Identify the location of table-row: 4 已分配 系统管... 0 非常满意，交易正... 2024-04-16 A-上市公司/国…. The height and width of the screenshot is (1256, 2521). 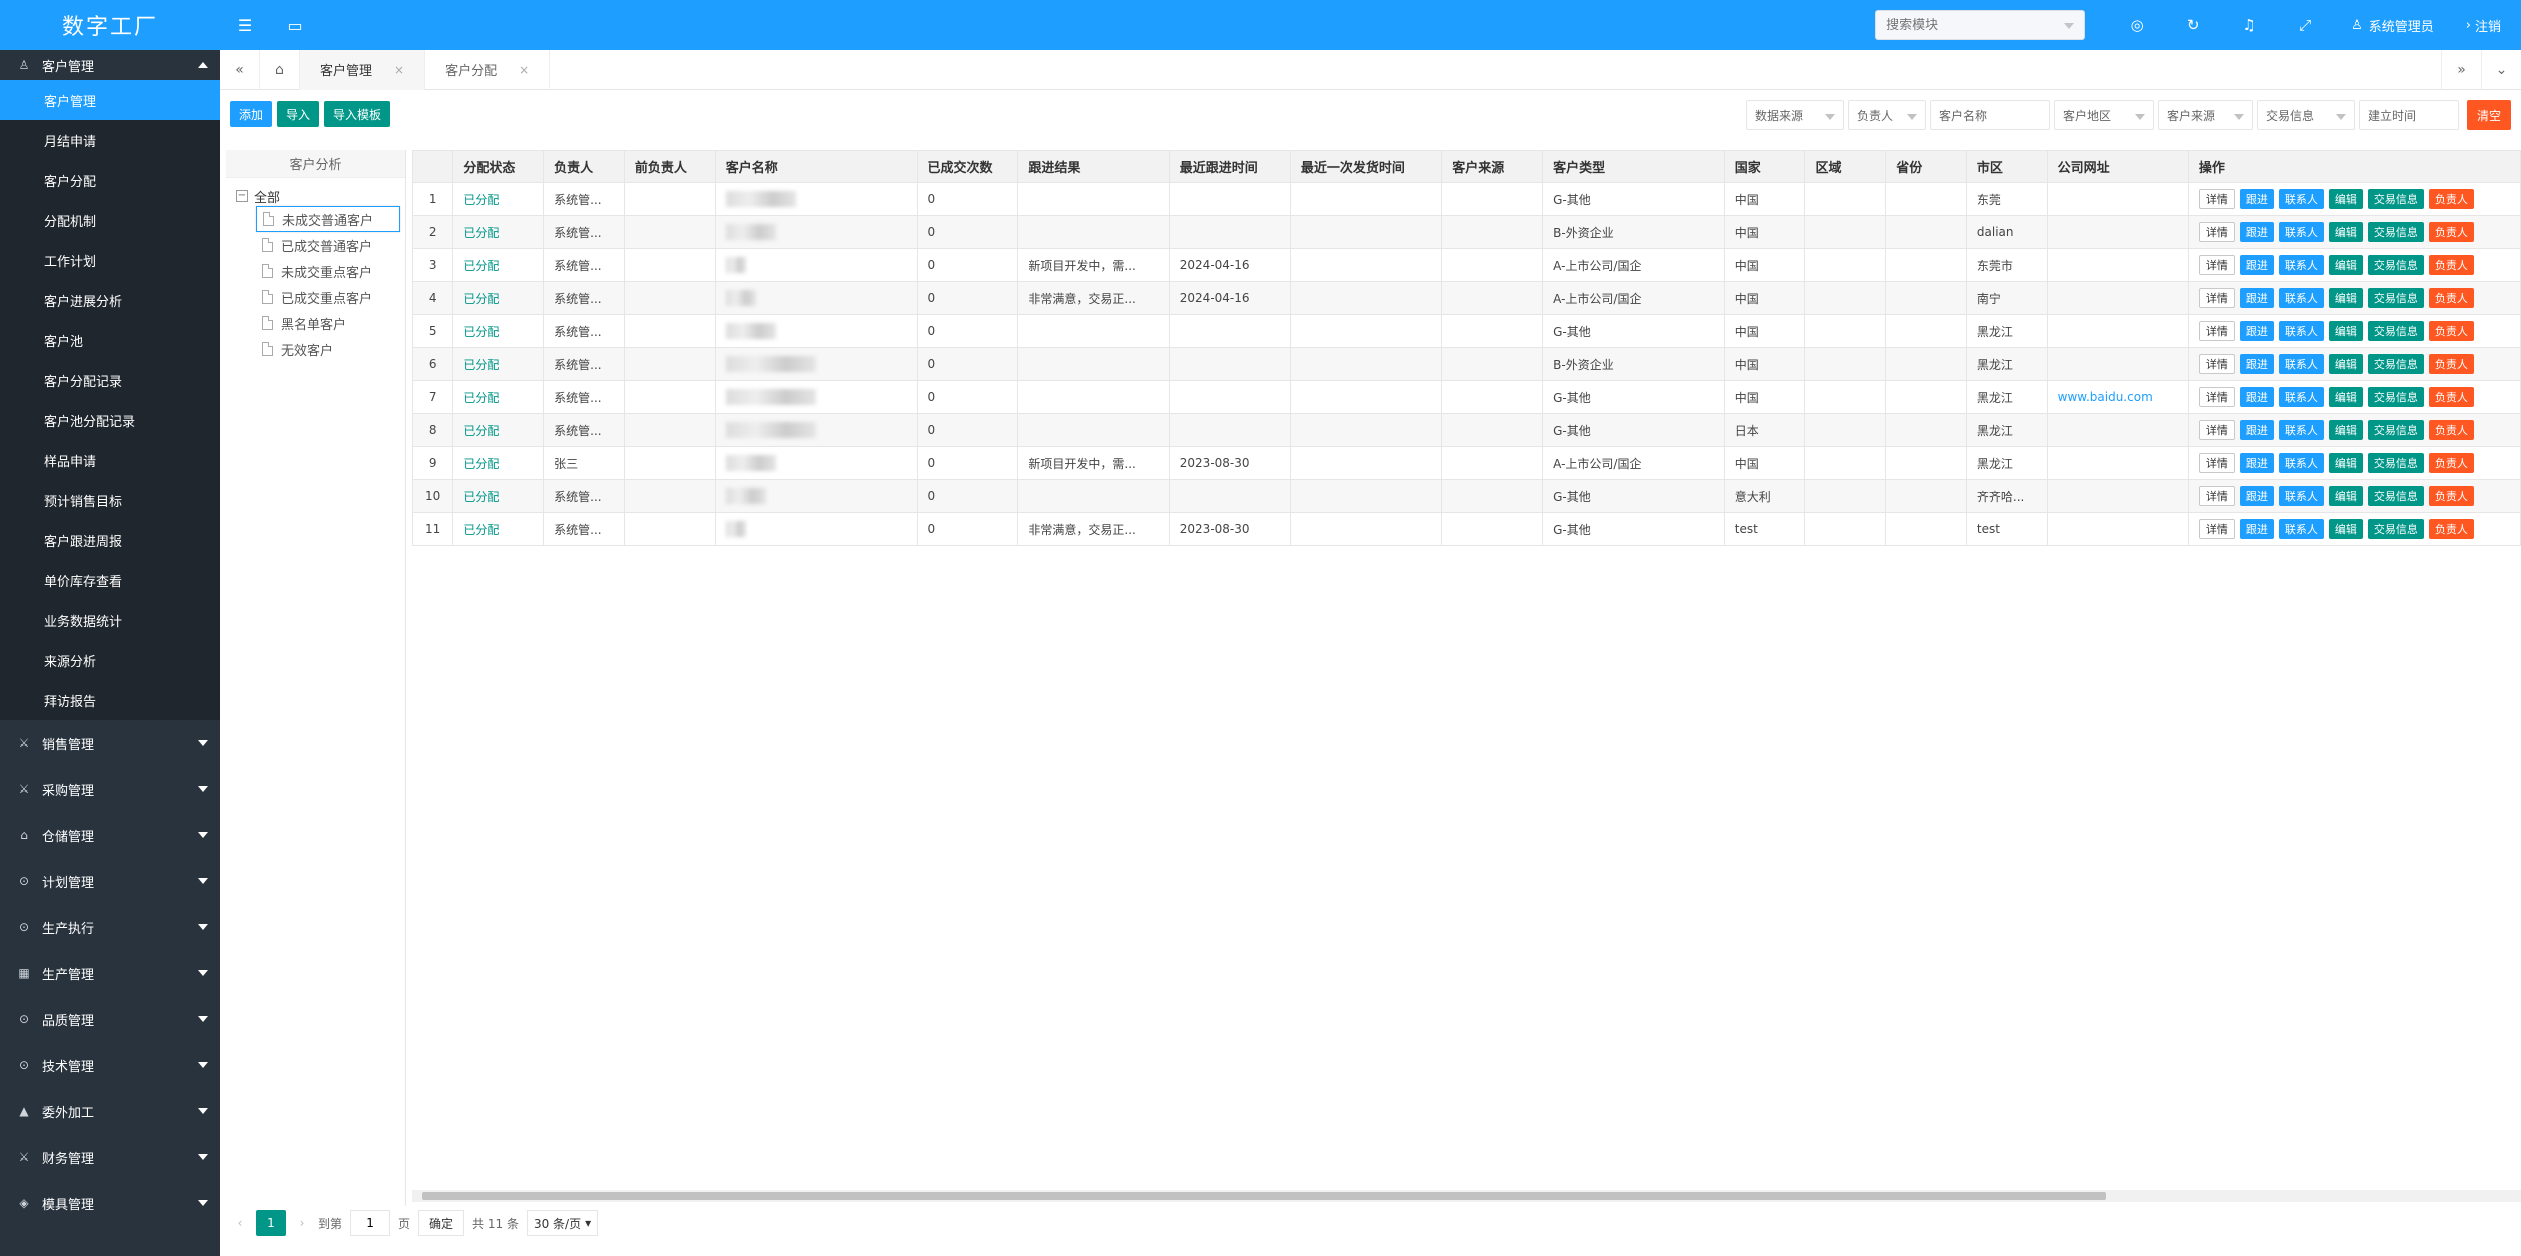
(1466, 298).